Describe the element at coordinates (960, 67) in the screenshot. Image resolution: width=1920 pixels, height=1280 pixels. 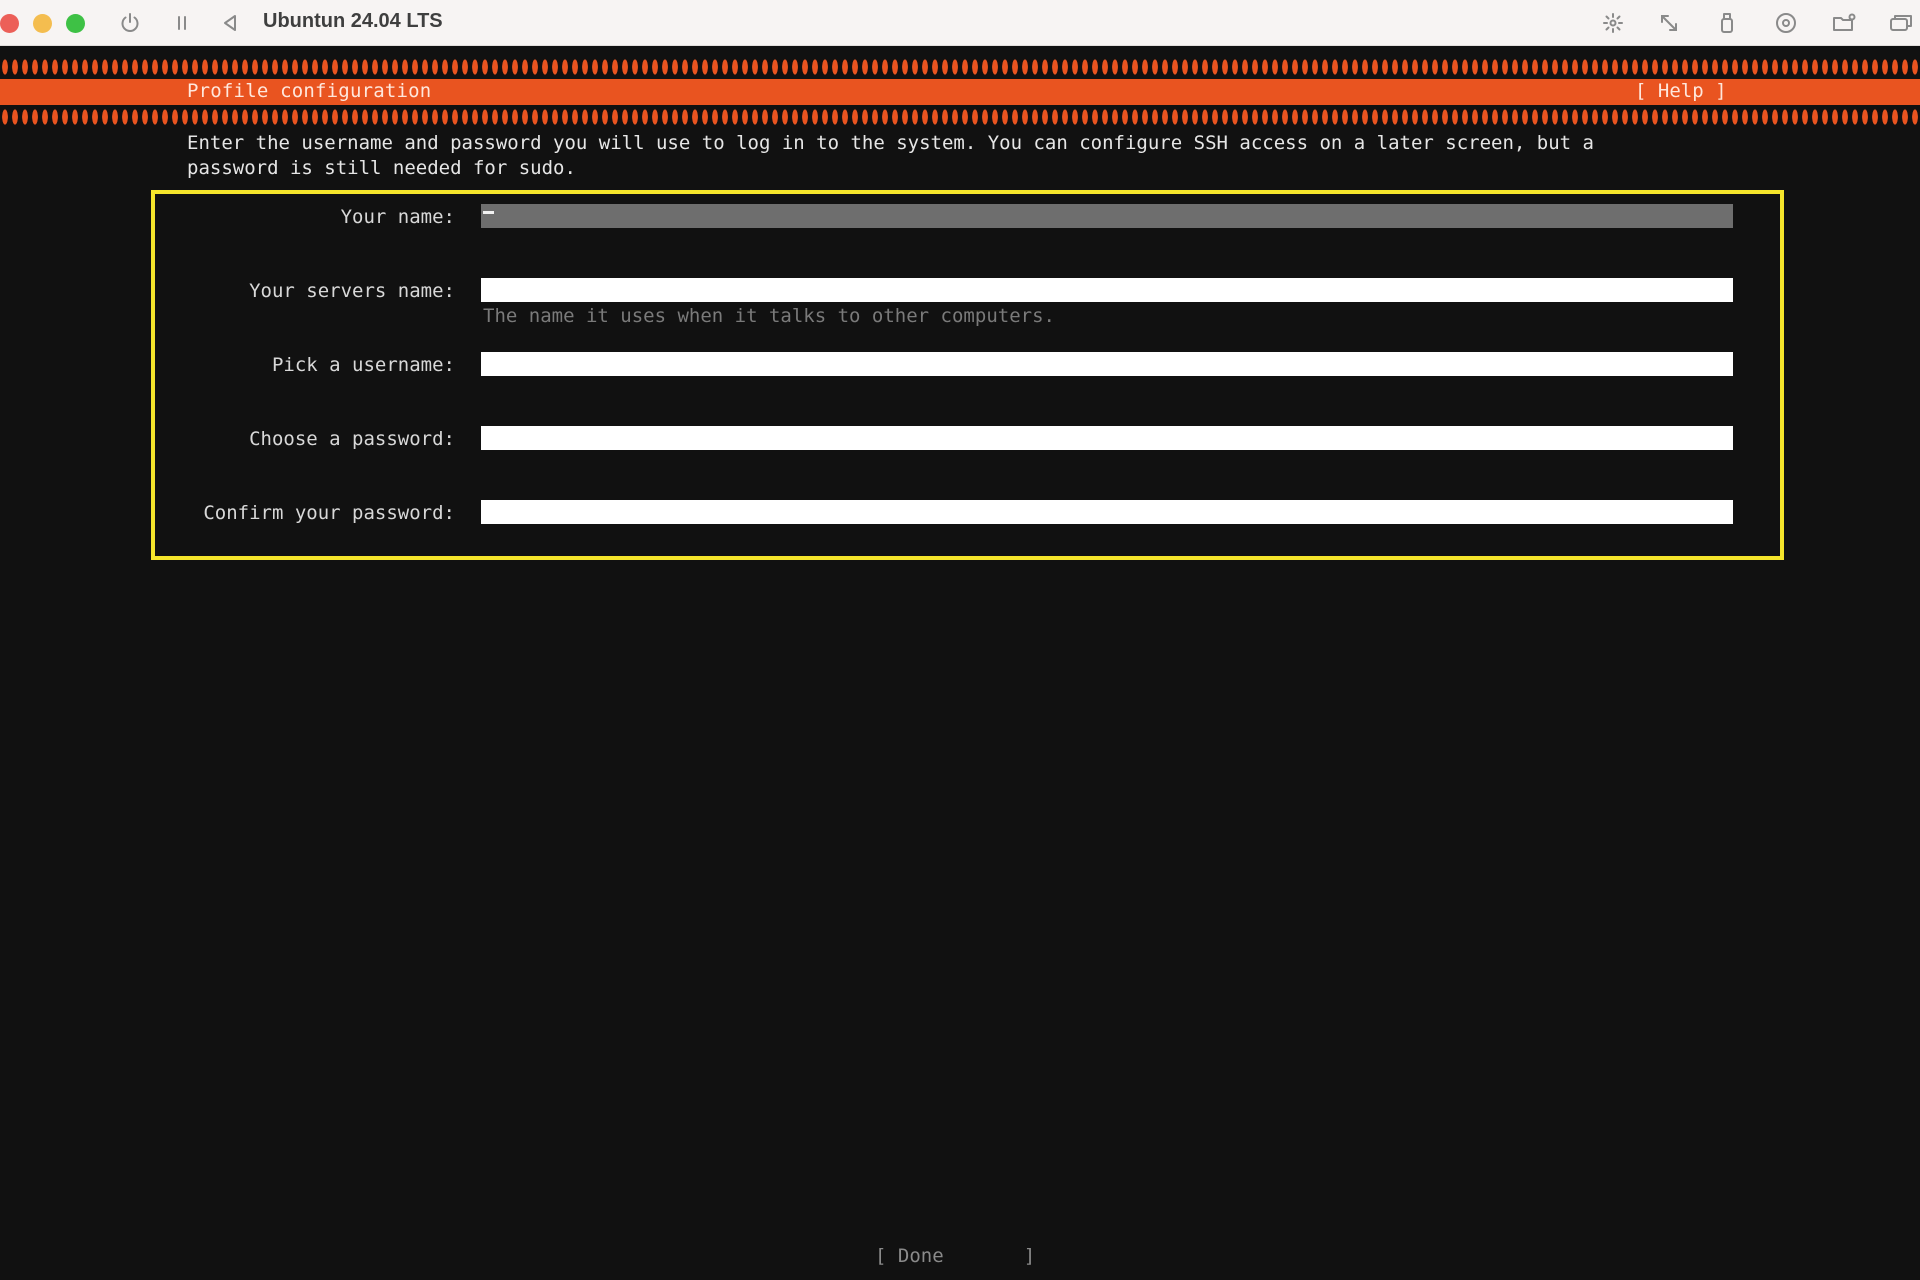
I see `header-stripe-top` at that location.